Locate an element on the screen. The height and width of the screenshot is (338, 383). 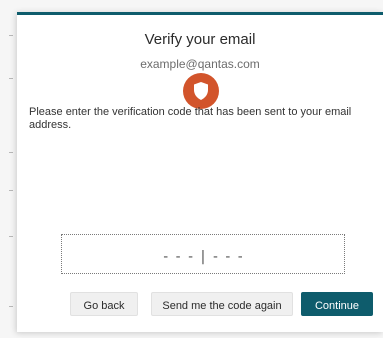
verification-code-input is located at coordinates (205, 257).